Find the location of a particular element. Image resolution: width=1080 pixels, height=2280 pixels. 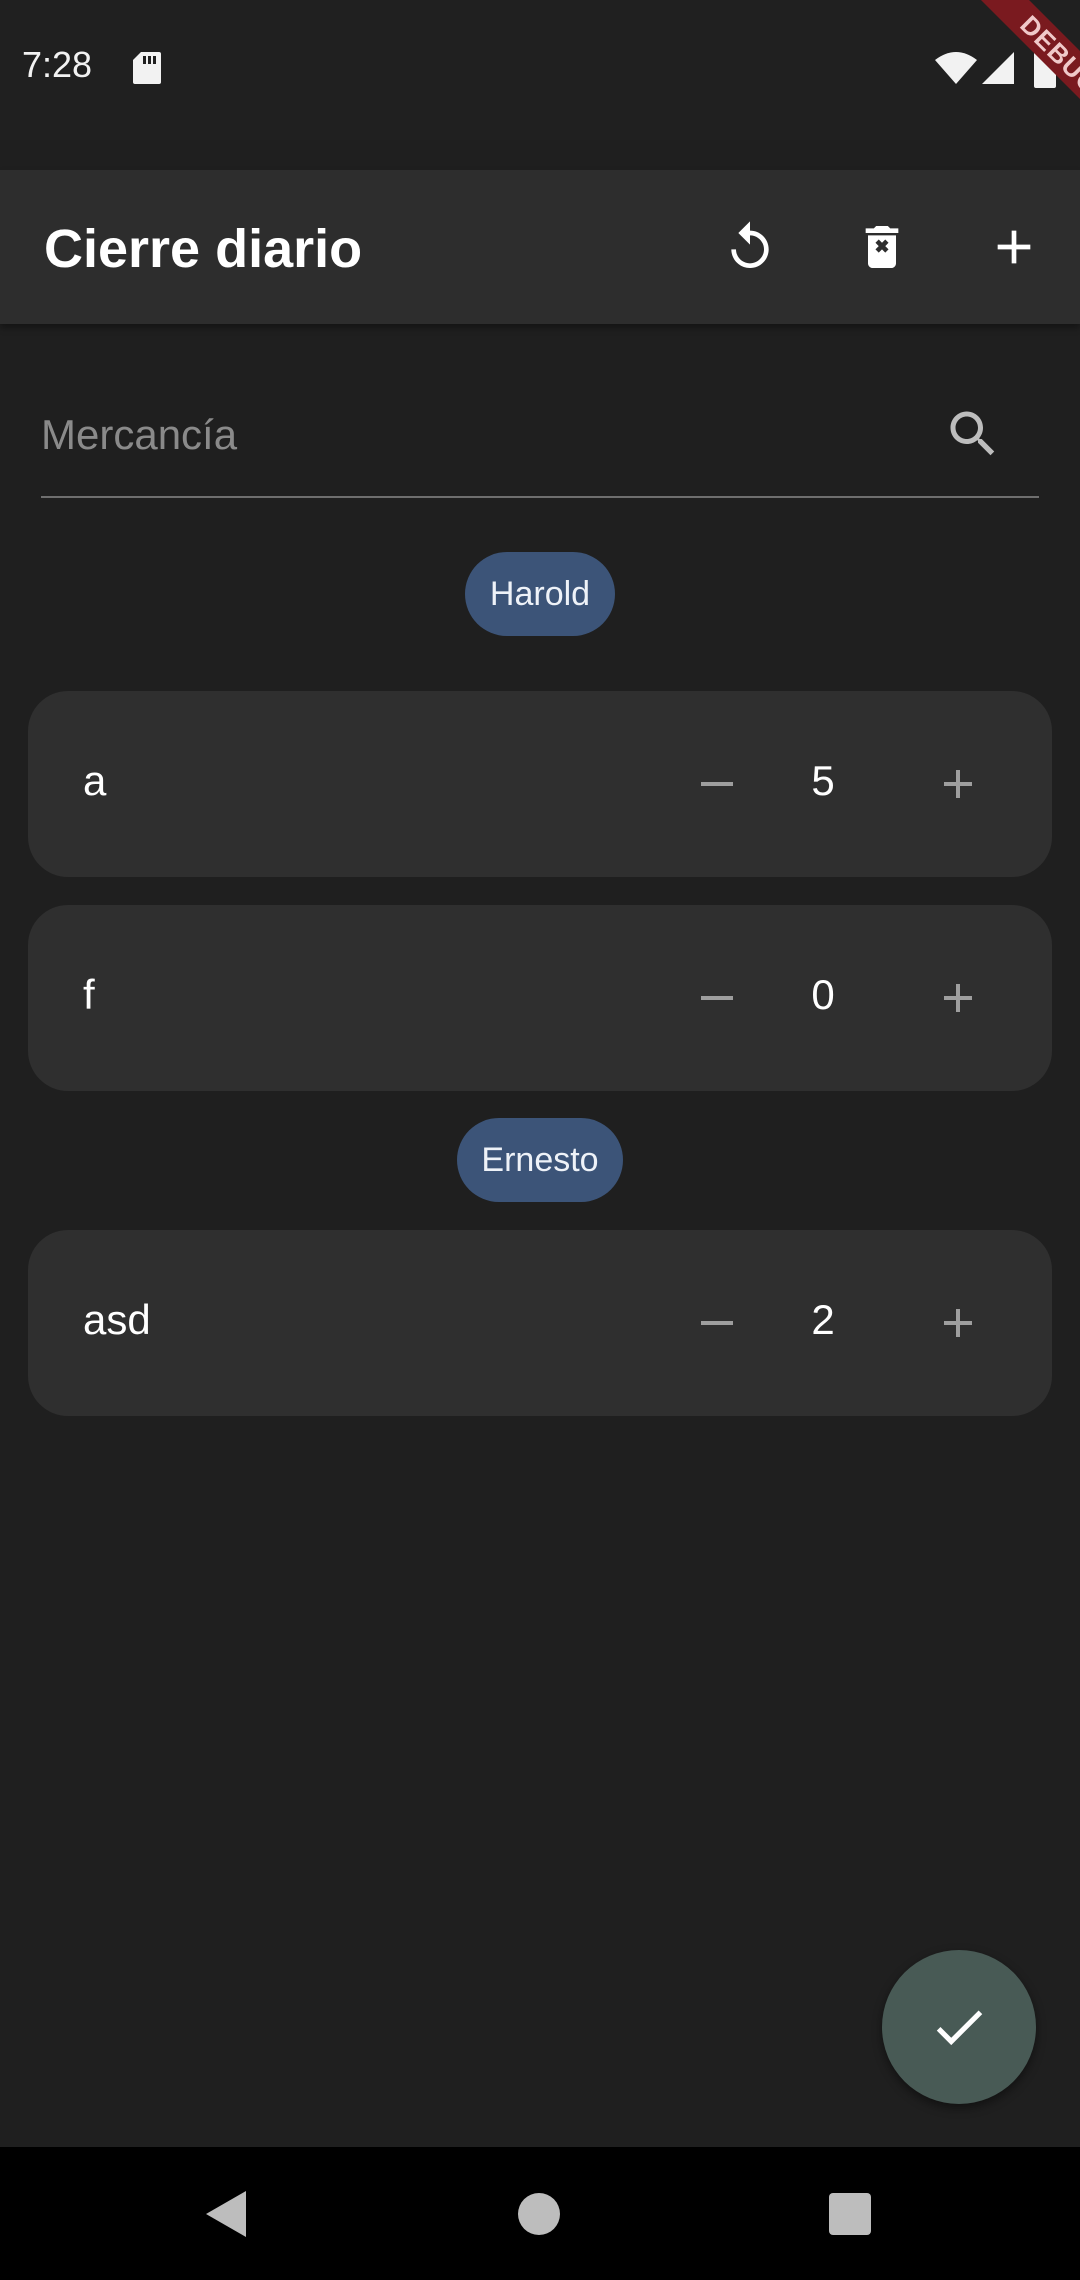

confirm-fab is located at coordinates (959, 2027).